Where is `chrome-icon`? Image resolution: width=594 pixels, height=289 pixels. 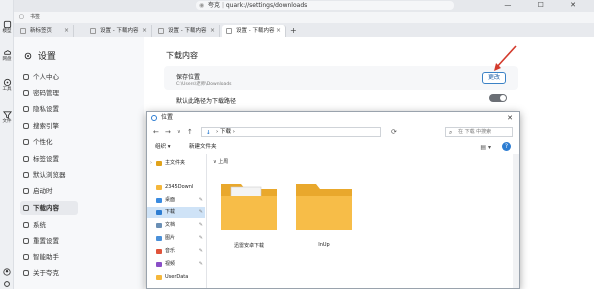
chrome-icon is located at coordinates (154, 118).